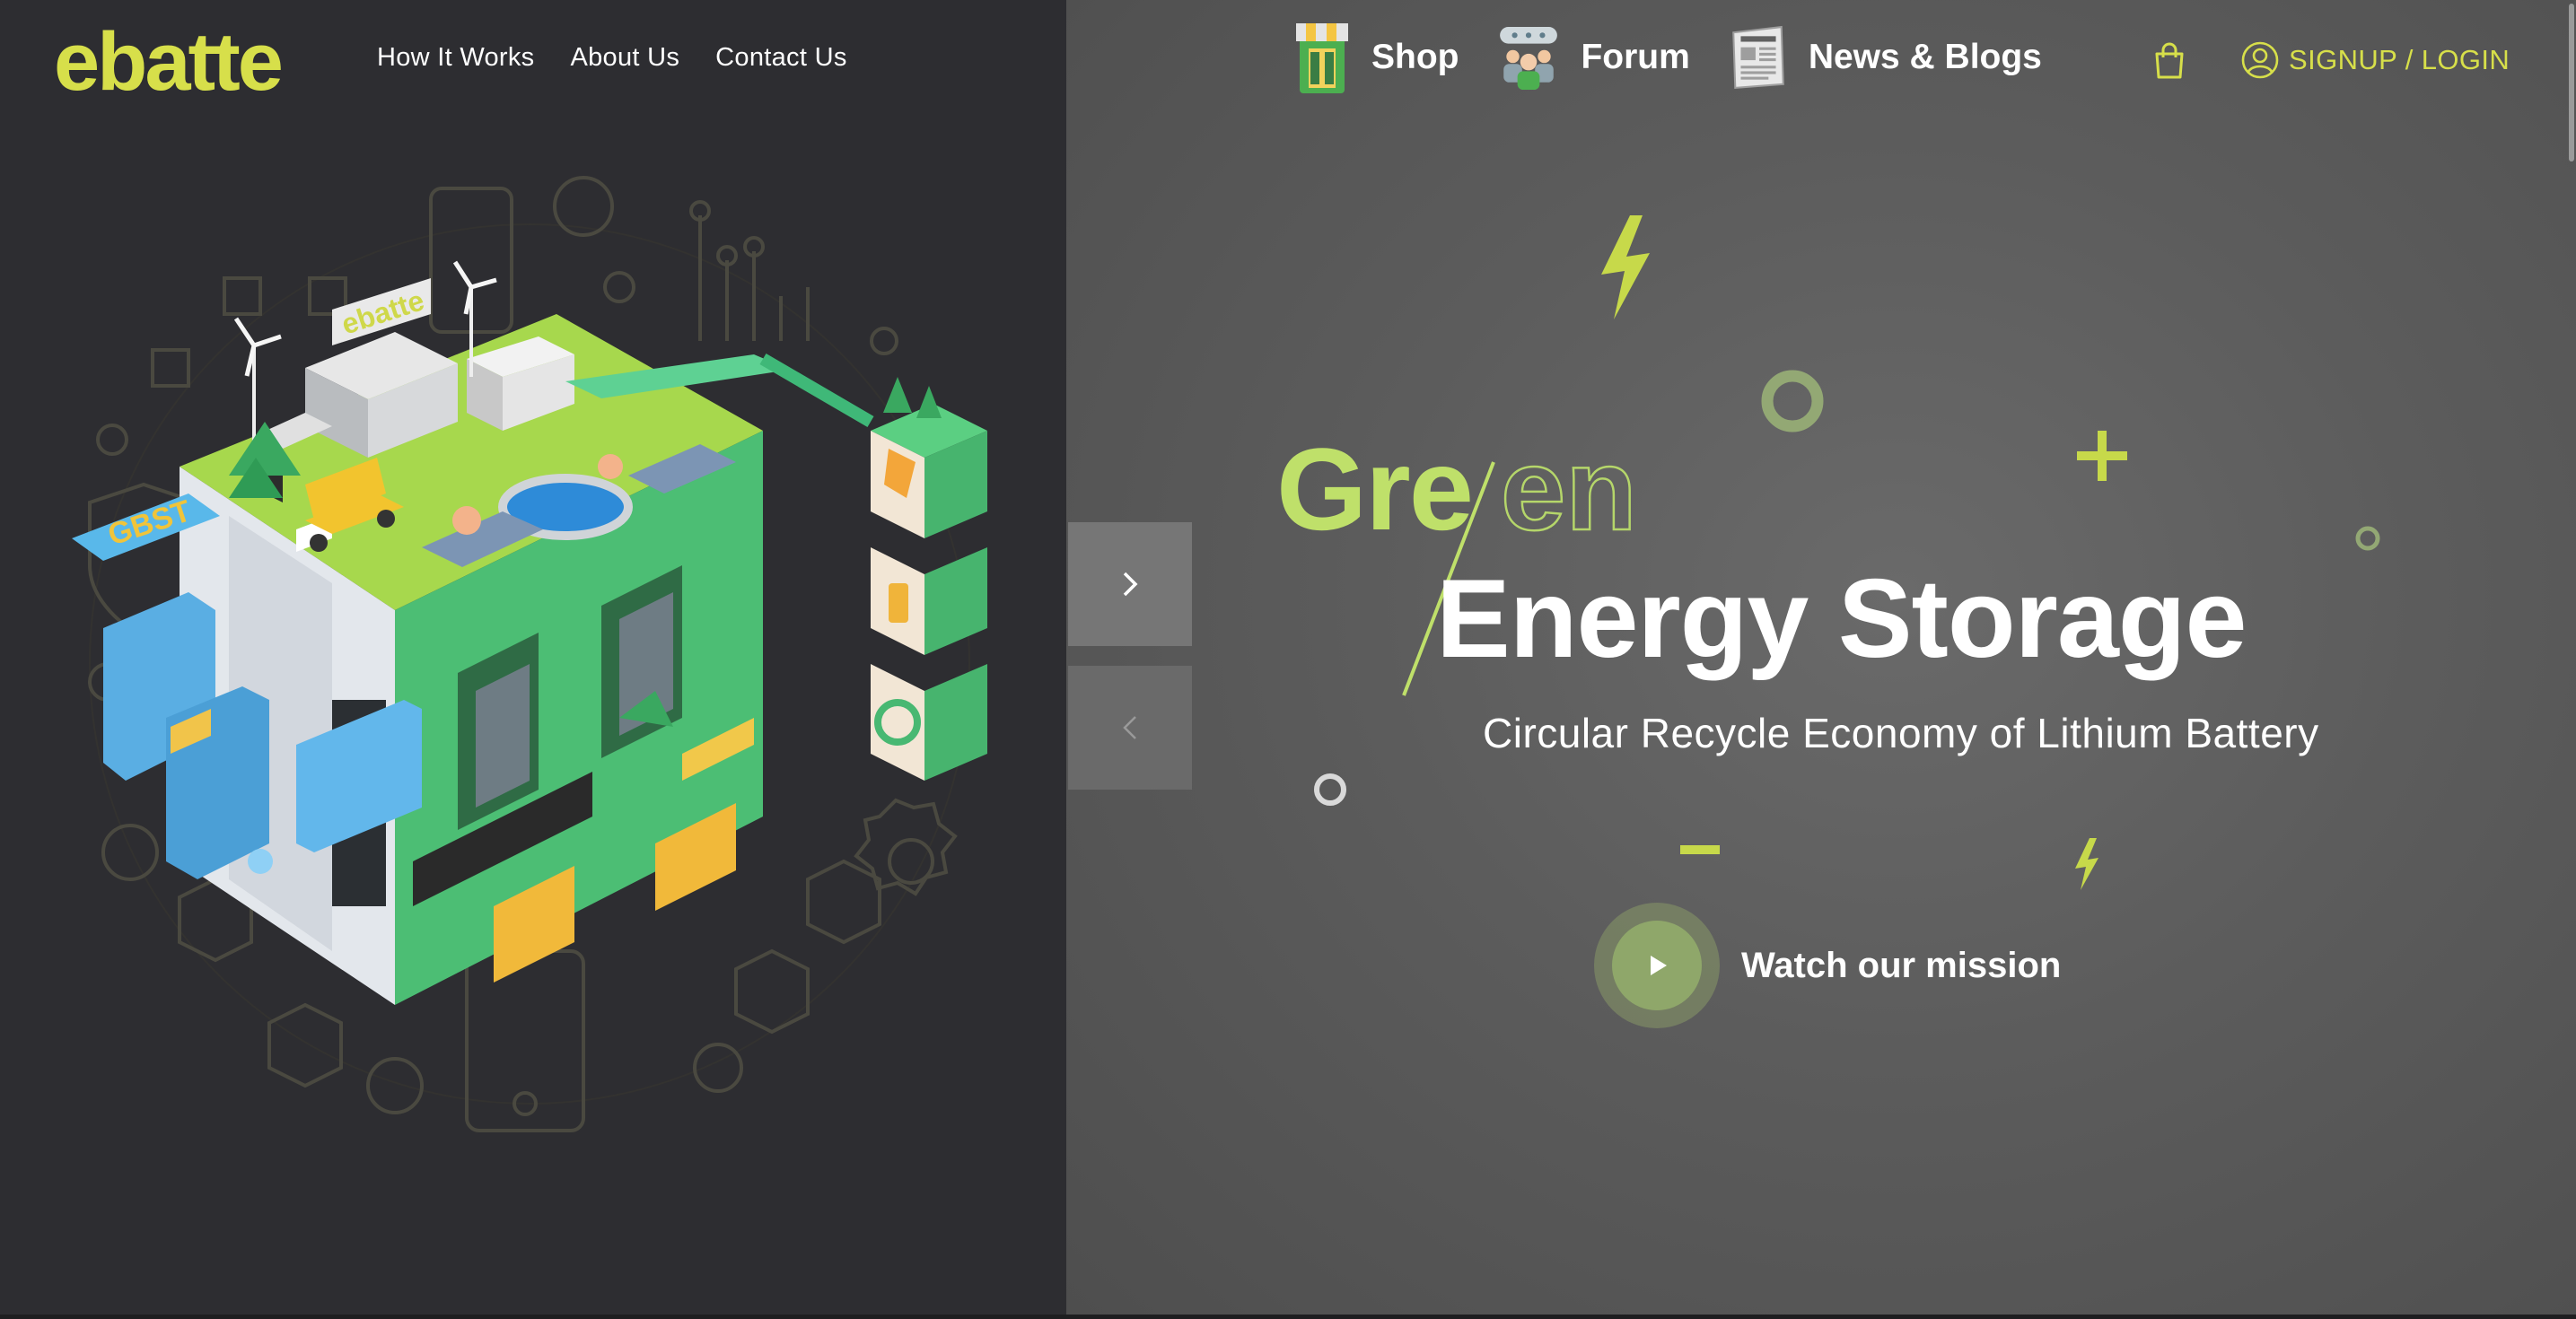  I want to click on ebatte-logo: ebatte, so click(191, 62).